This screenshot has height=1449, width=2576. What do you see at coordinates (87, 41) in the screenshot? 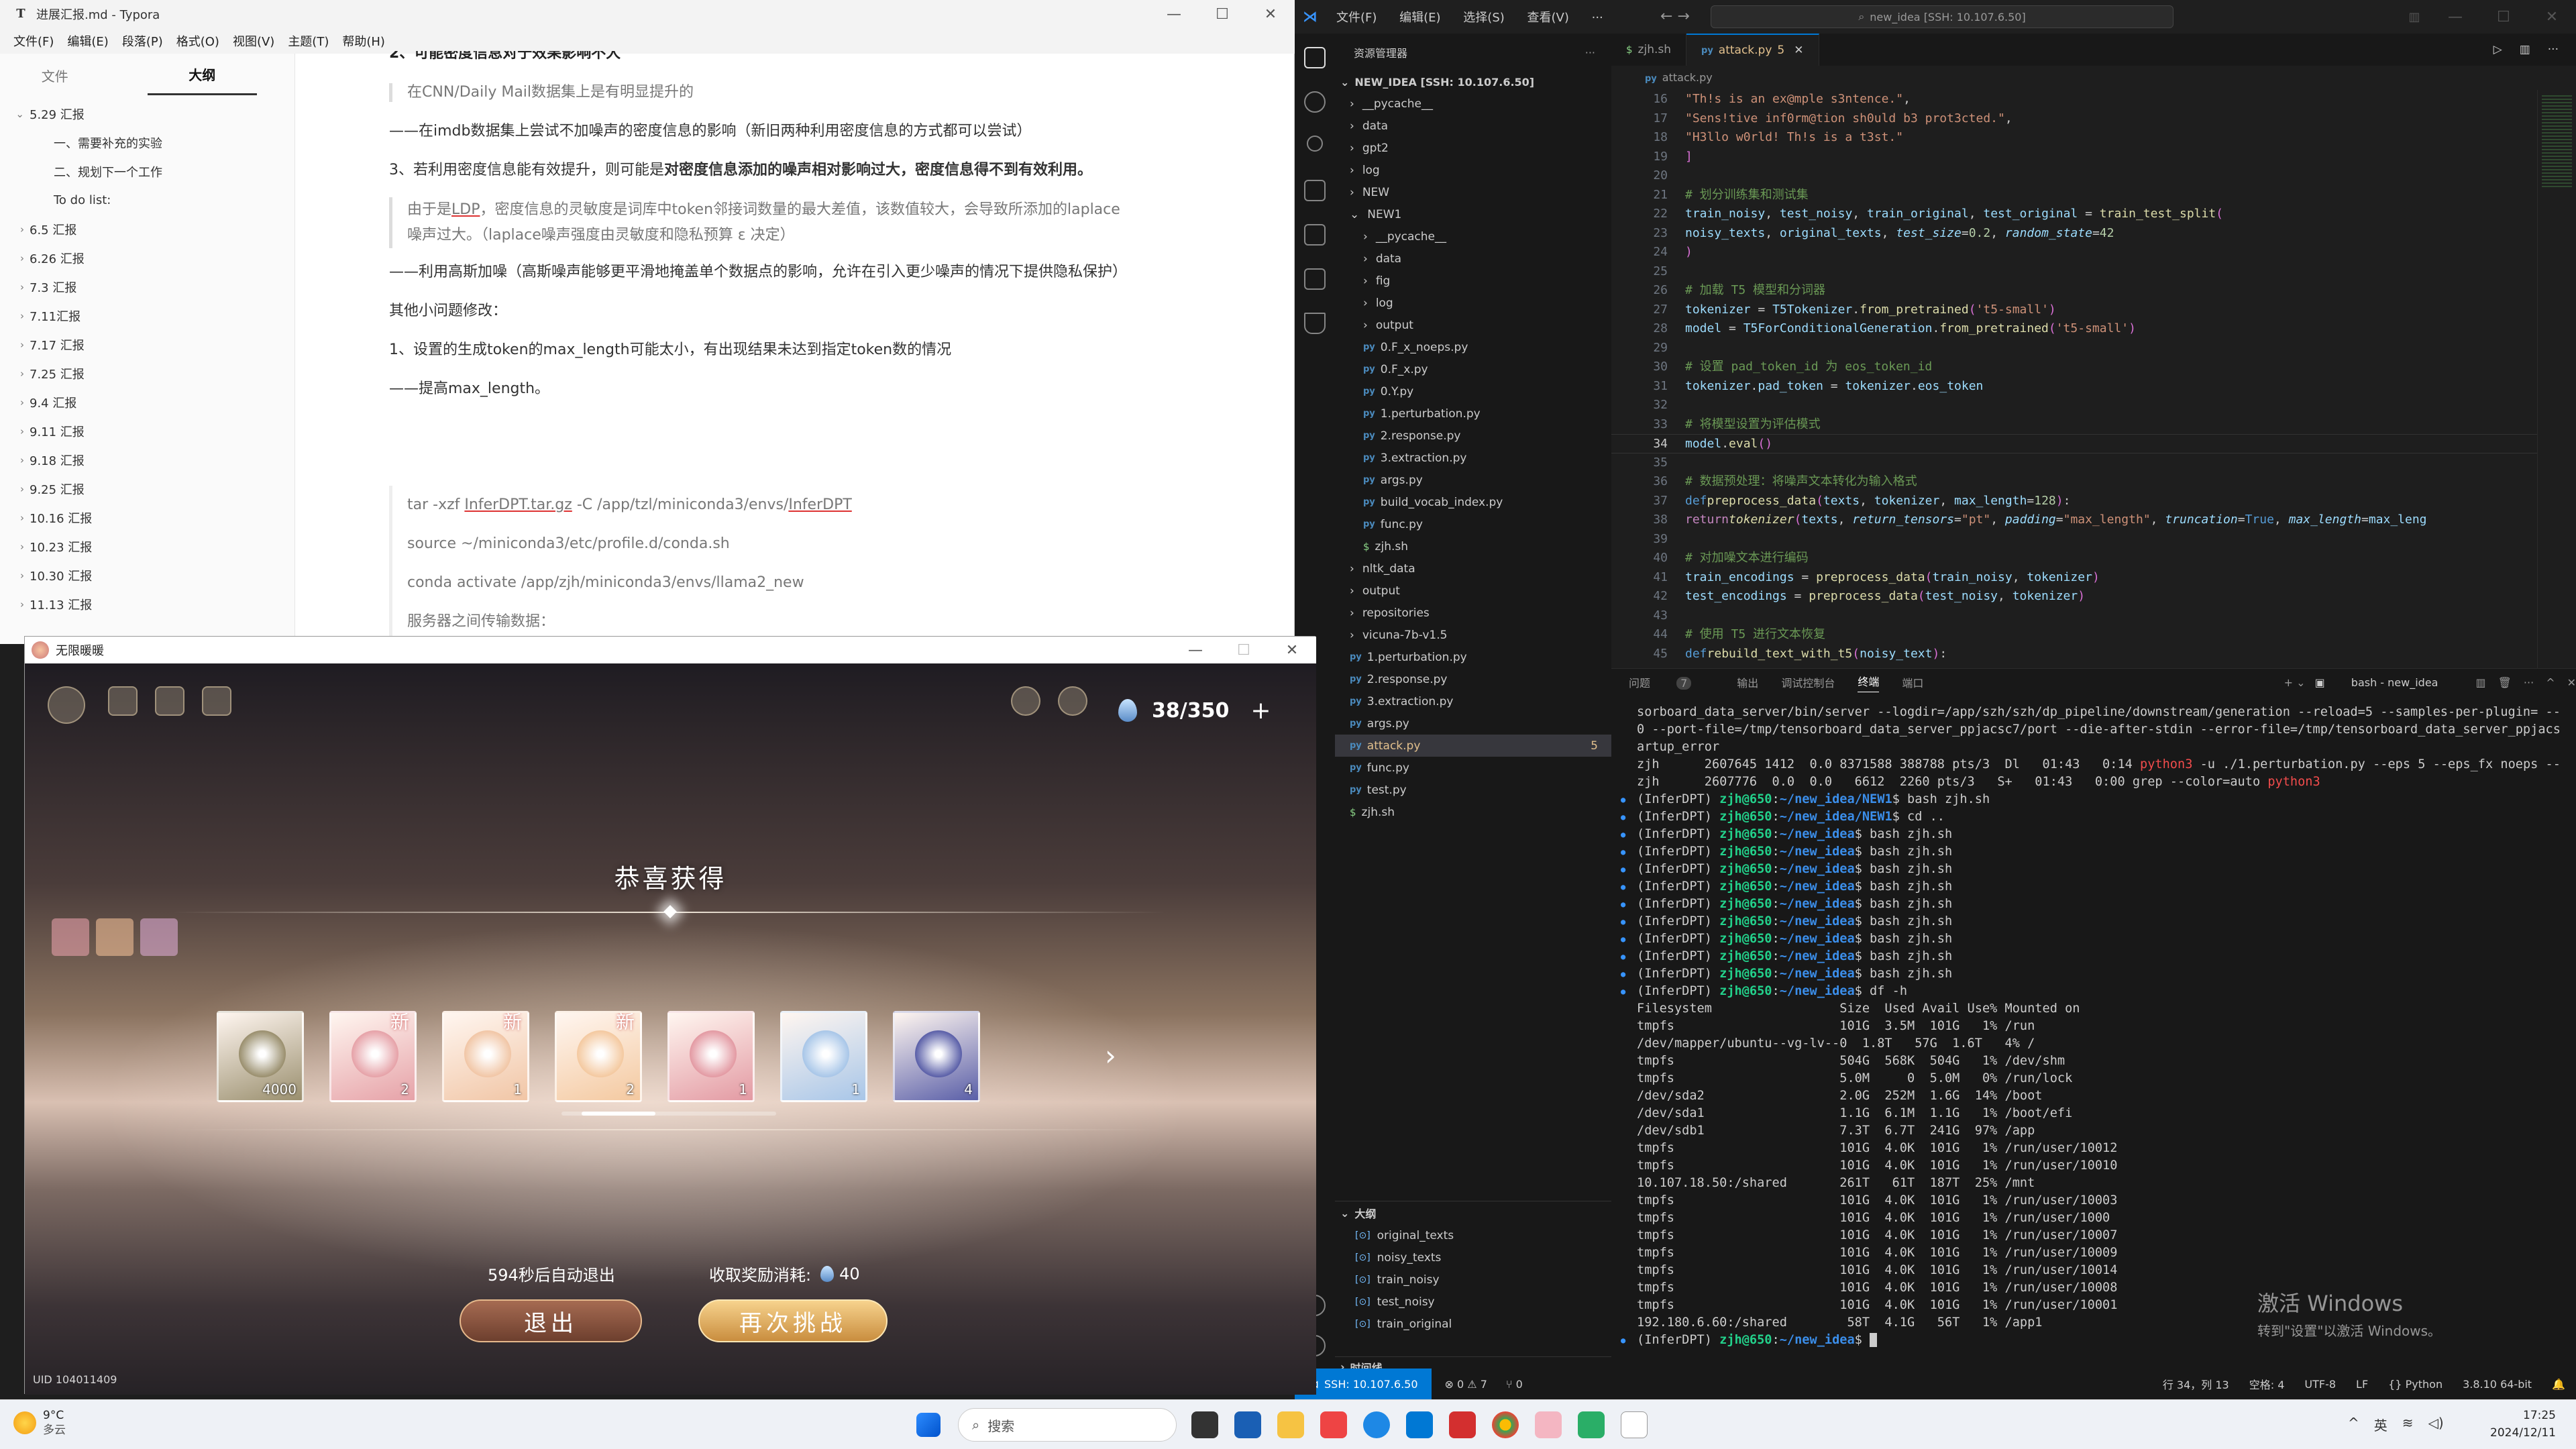
I see `menu-edit: 编辑(E)` at bounding box center [87, 41].